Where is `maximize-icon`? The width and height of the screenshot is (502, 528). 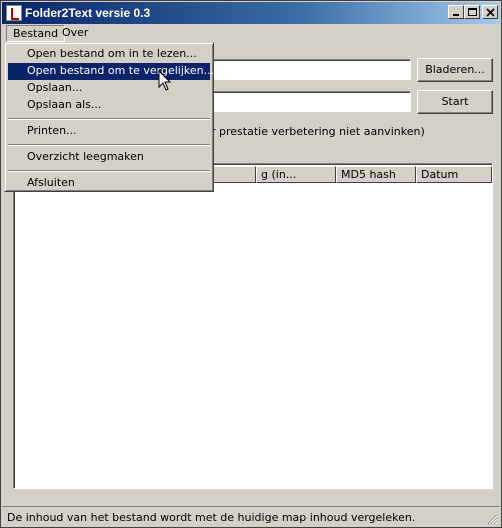 maximize-icon is located at coordinates (472, 12).